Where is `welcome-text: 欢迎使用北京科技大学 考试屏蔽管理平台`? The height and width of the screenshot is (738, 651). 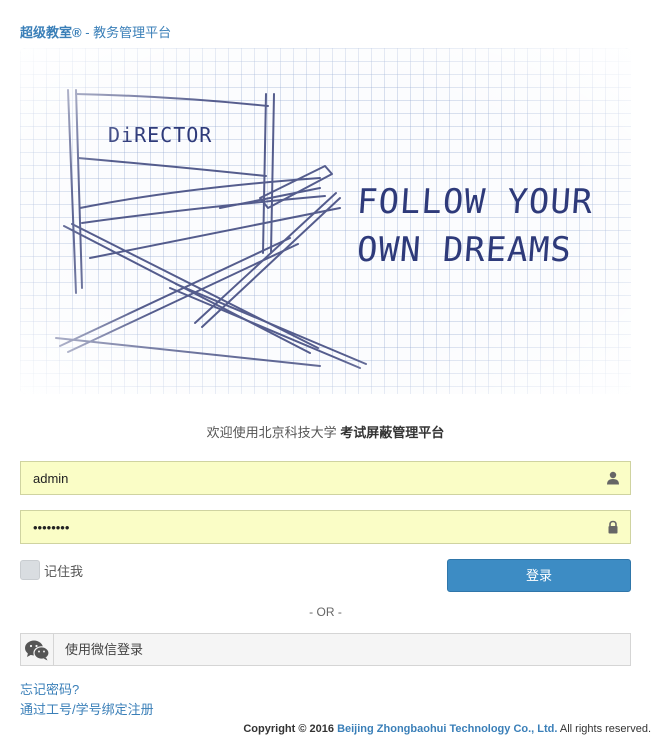 welcome-text: 欢迎使用北京科技大学 考试屏蔽管理平台 is located at coordinates (325, 431).